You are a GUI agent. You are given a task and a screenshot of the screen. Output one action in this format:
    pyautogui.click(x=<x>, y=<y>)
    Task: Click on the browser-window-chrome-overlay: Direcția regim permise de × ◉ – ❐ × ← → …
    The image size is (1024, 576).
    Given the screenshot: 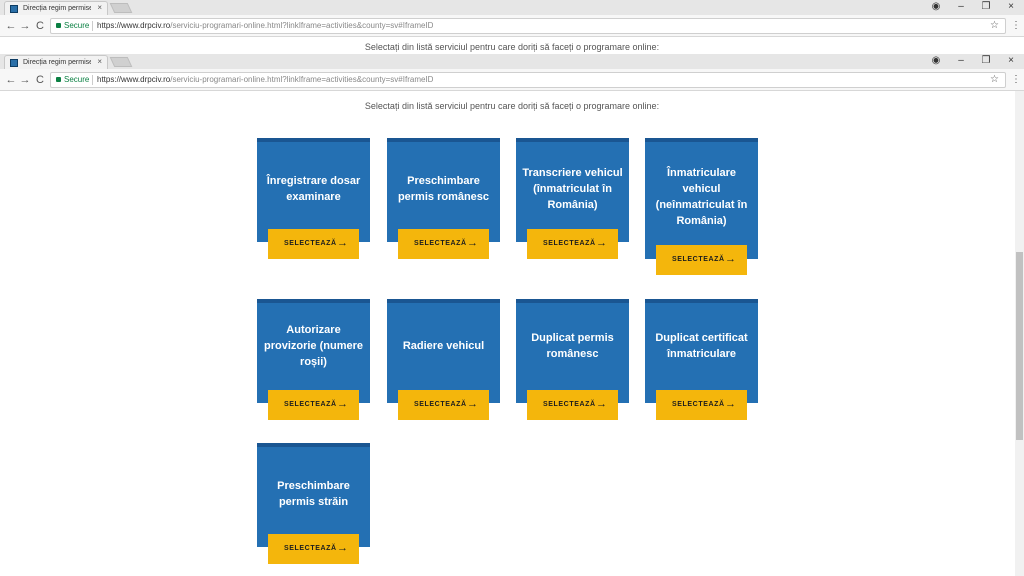 What is the action you would take?
    pyautogui.click(x=512, y=72)
    